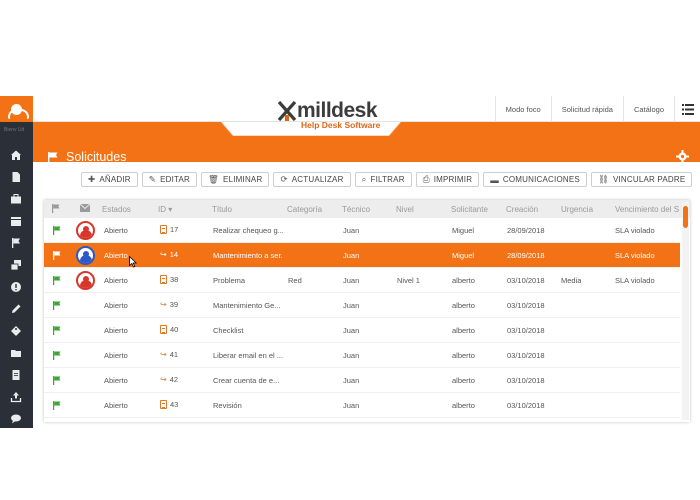  Describe the element at coordinates (535, 179) in the screenshot. I see `communications-button: ▬ COMUNICACIONES` at that location.